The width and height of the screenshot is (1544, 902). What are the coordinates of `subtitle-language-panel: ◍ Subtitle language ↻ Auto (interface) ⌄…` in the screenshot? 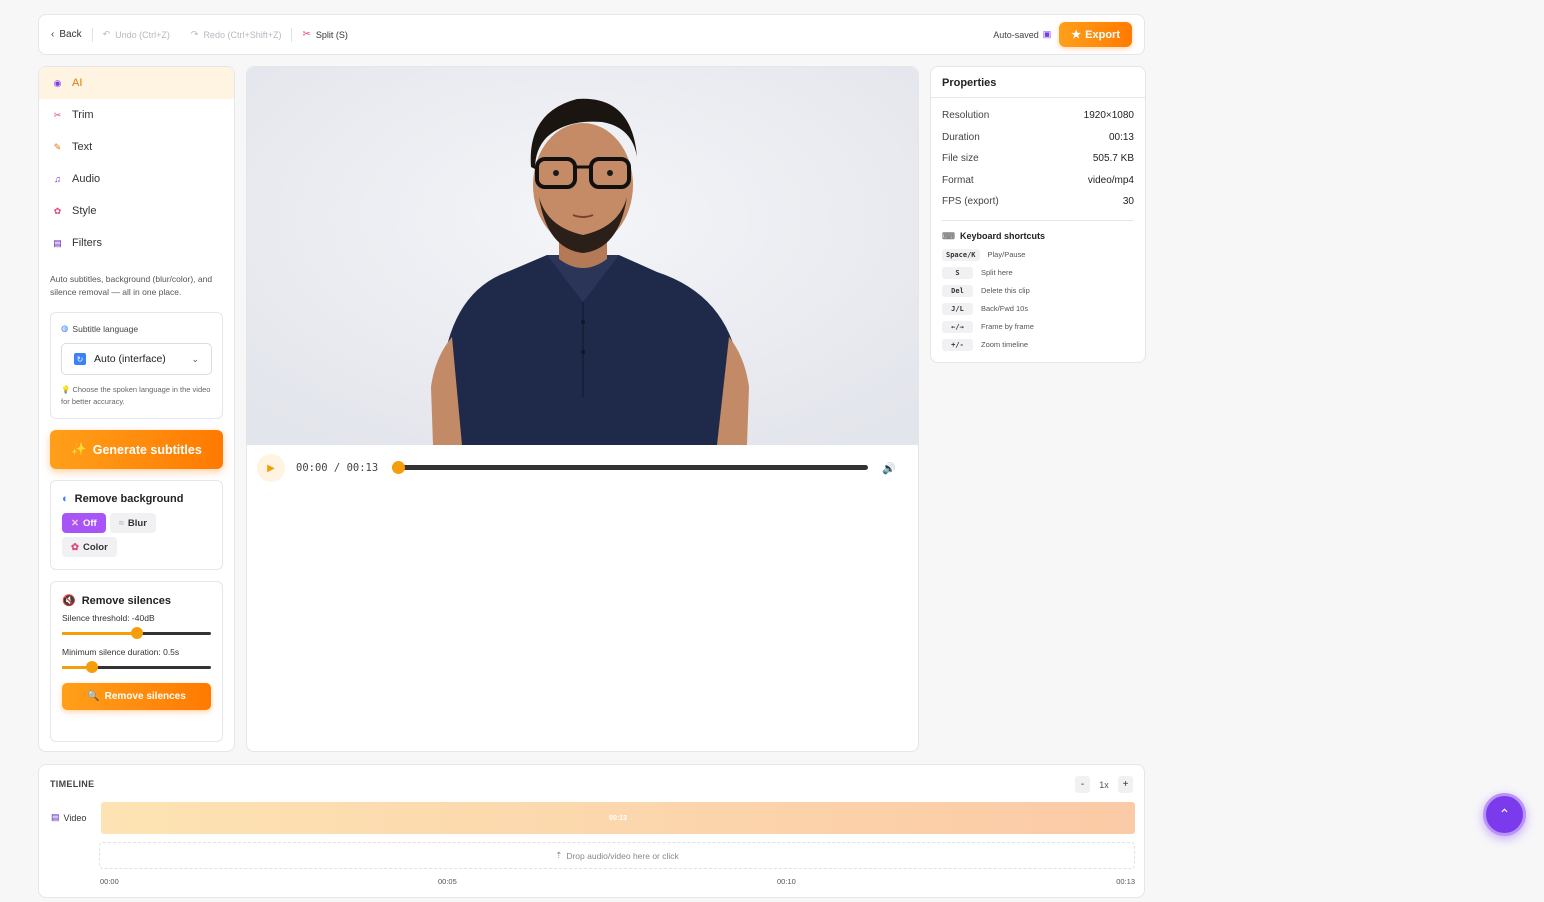 It's located at (136, 365).